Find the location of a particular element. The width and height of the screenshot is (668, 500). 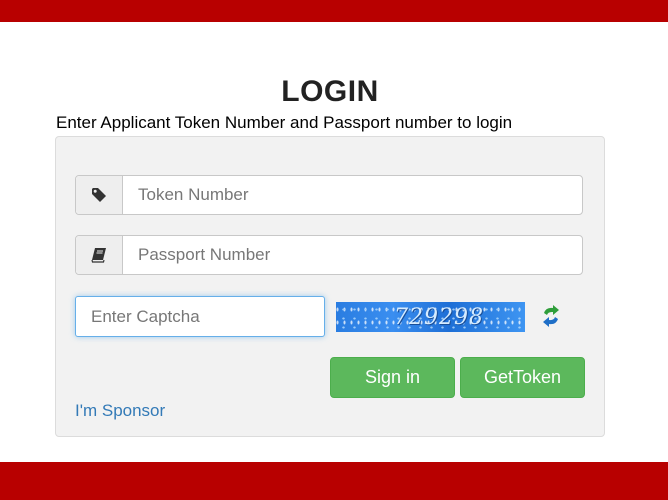

bottom-banner-bar is located at coordinates (334, 481).